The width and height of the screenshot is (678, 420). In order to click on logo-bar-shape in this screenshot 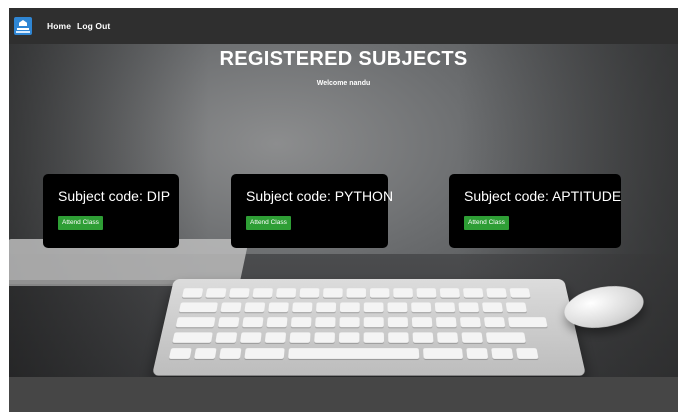, I will do `click(23, 29)`.